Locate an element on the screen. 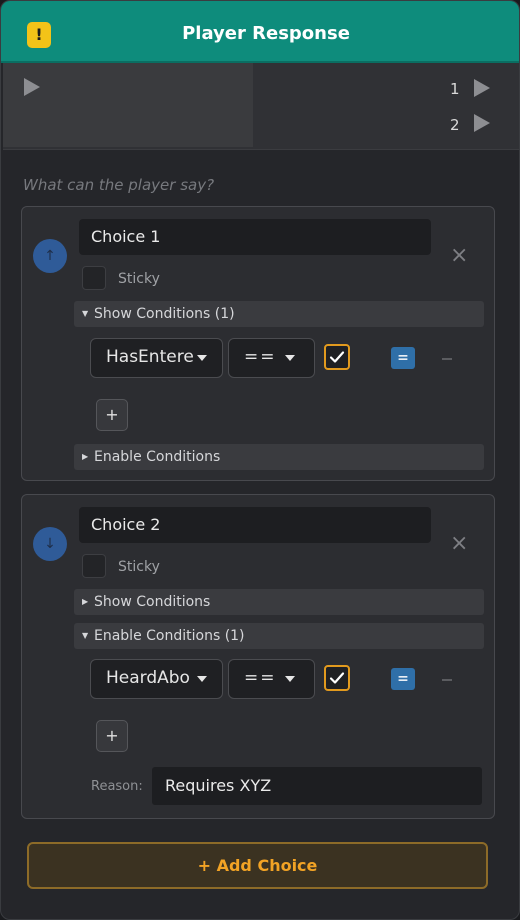  show-conditions-label: Show Conditions is located at coordinates (152, 602).